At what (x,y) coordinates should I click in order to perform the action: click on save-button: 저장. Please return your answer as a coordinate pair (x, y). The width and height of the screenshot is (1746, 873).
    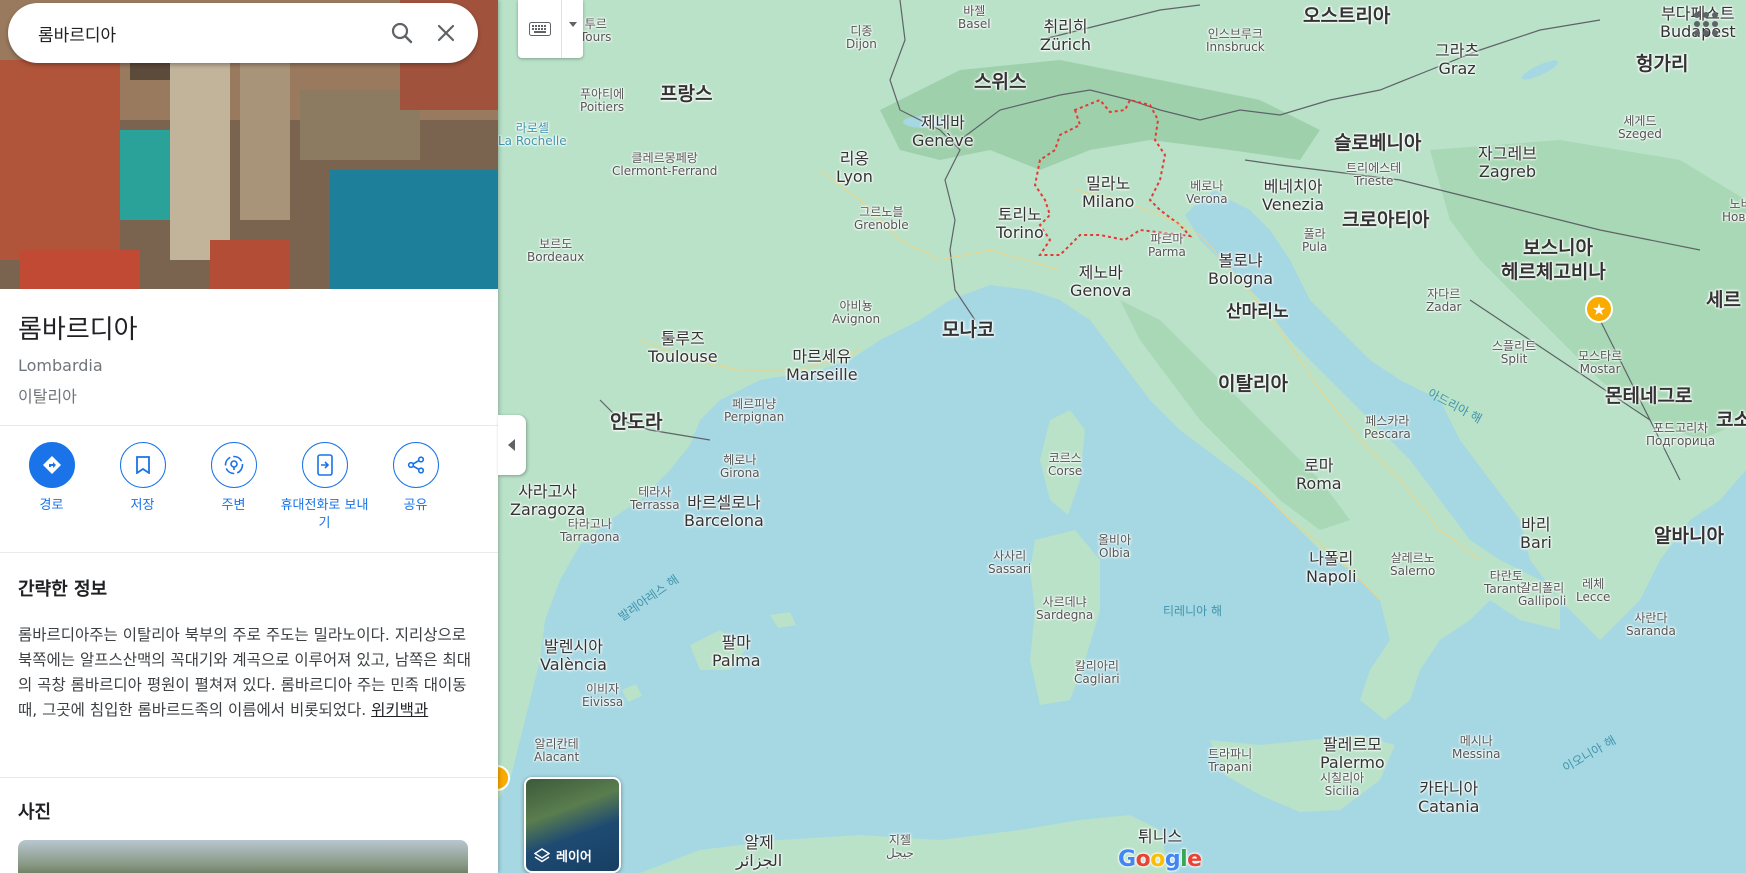
    Looking at the image, I should click on (142, 491).